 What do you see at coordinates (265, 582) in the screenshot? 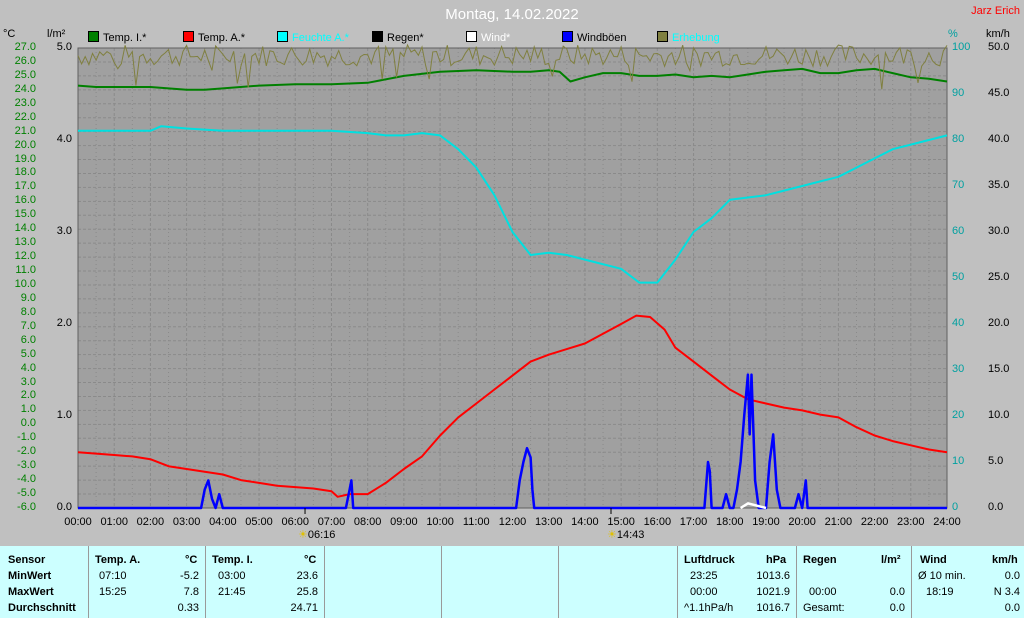
I see `table-col-temp-i: Temp. I. °C 03:00 23.6 21:45 25.8 24.71` at bounding box center [265, 582].